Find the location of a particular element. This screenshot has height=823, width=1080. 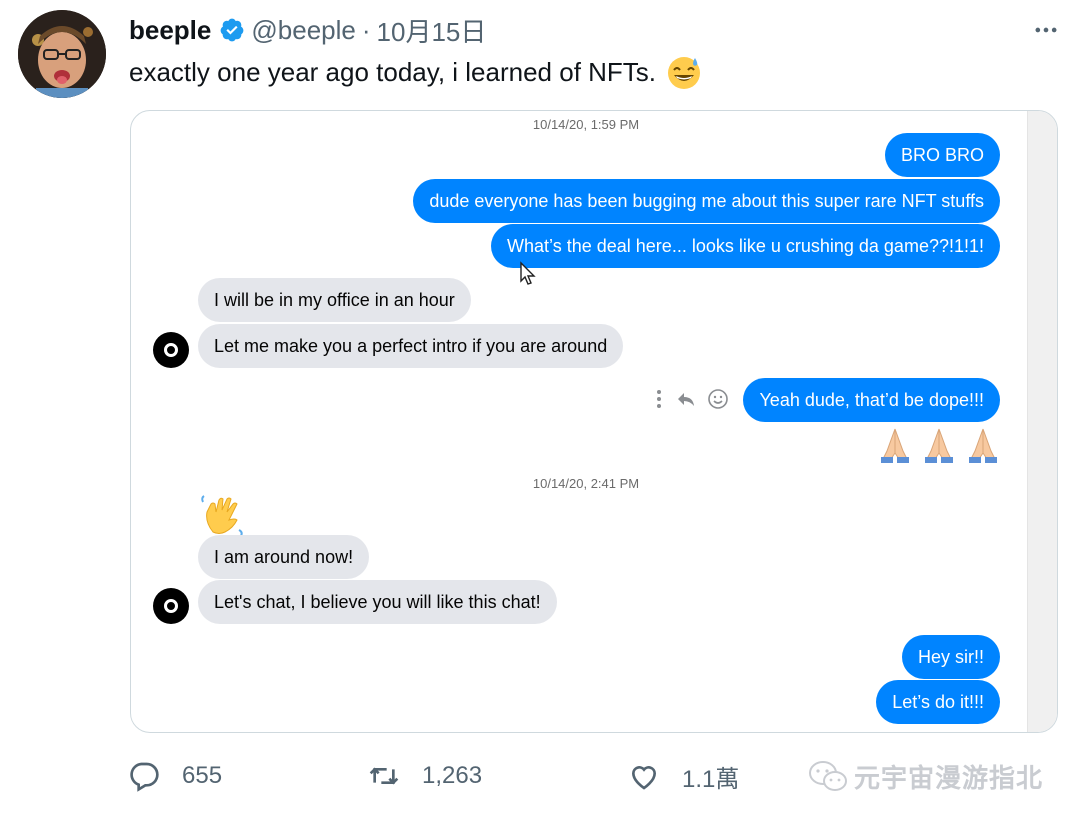

grinning-sweat-emoji-icon is located at coordinates (684, 73).